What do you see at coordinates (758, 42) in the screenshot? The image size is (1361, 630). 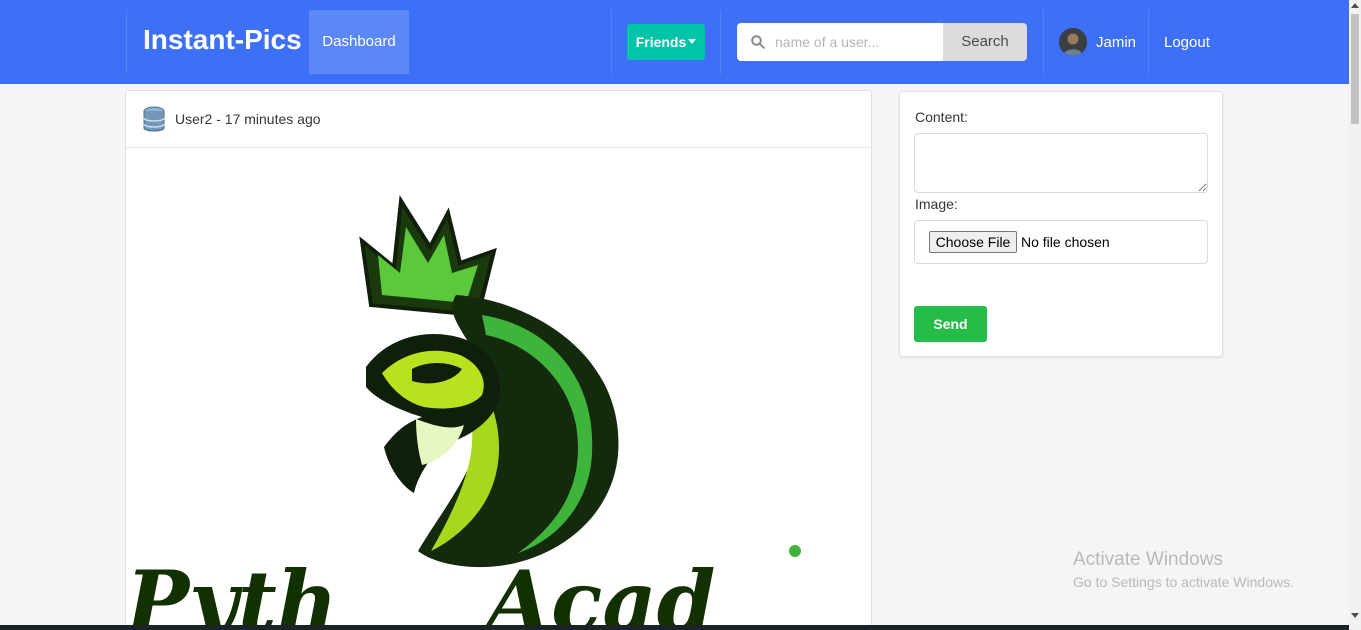 I see `search-icon` at bounding box center [758, 42].